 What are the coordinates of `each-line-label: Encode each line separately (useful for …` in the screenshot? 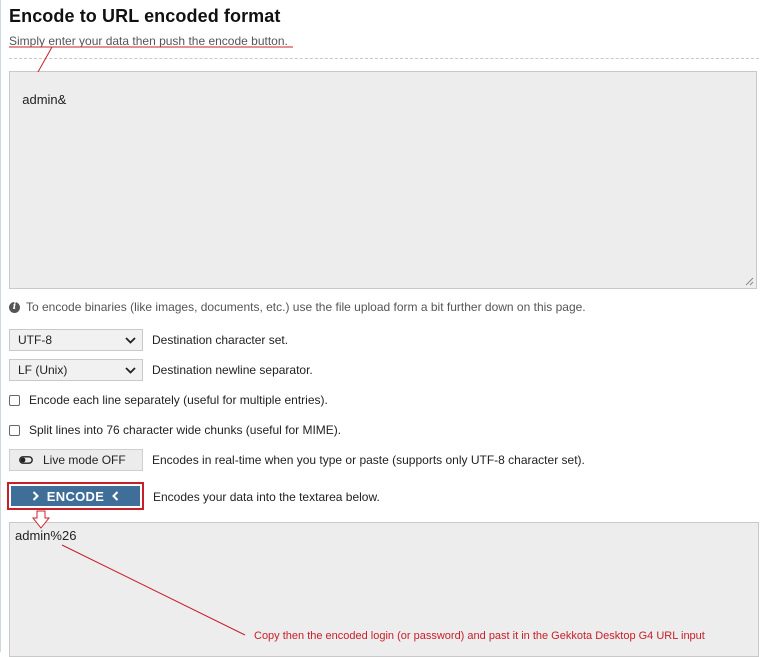 It's located at (178, 400).